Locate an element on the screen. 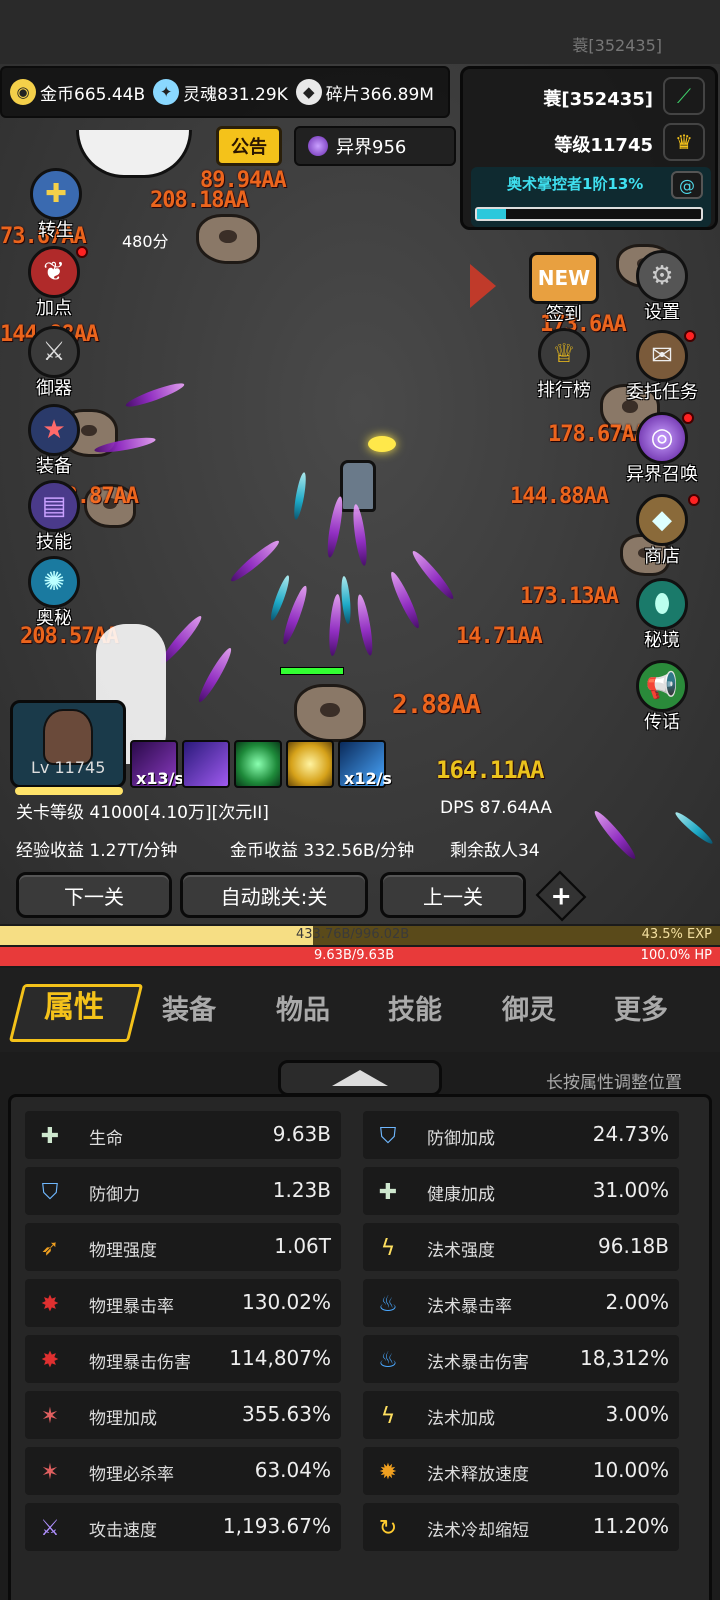 Image resolution: width=720 pixels, height=1600 pixels. currency-bar: ◉ 金币665.44B ✦ 灵魂831.29K ◆ 碎片366.89M is located at coordinates (225, 92).